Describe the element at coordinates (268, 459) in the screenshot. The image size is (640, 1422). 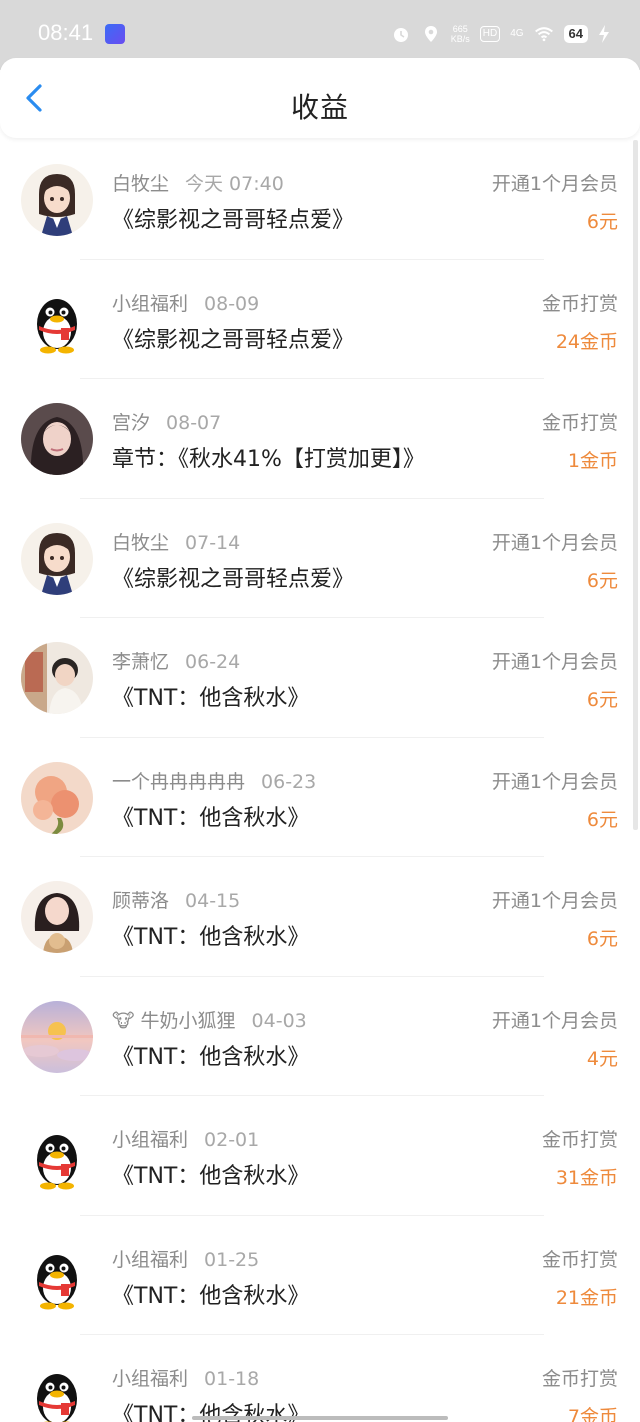
I see `book-title: 章节：《秋水41%【打赏加更】》` at that location.